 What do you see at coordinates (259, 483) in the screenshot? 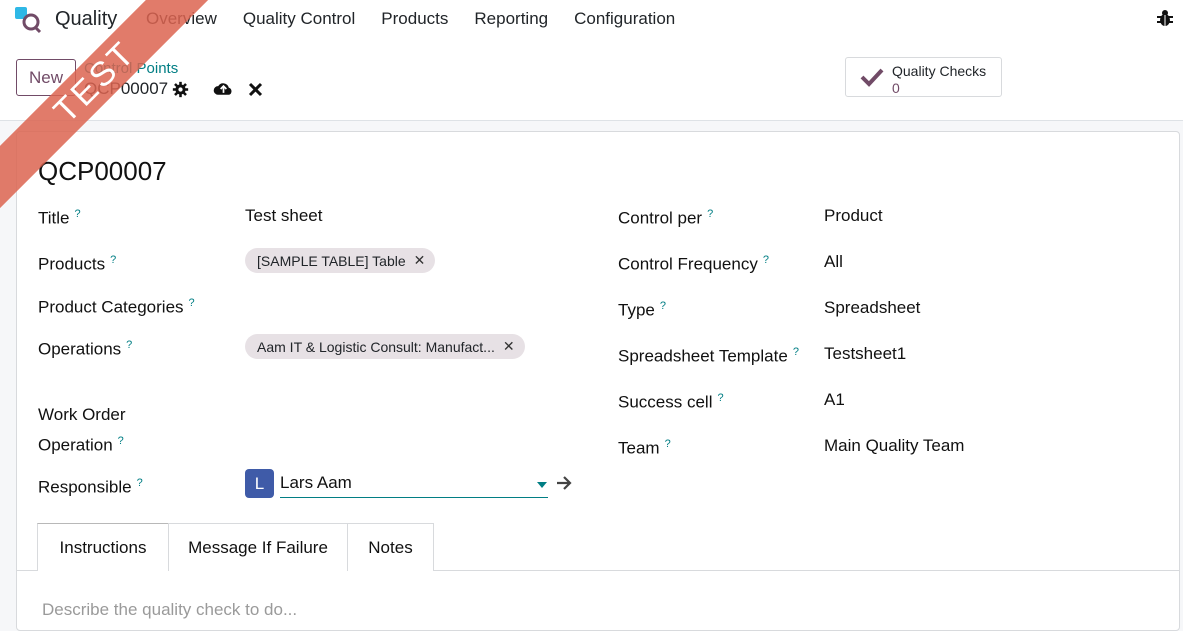
I see `avatar: L` at bounding box center [259, 483].